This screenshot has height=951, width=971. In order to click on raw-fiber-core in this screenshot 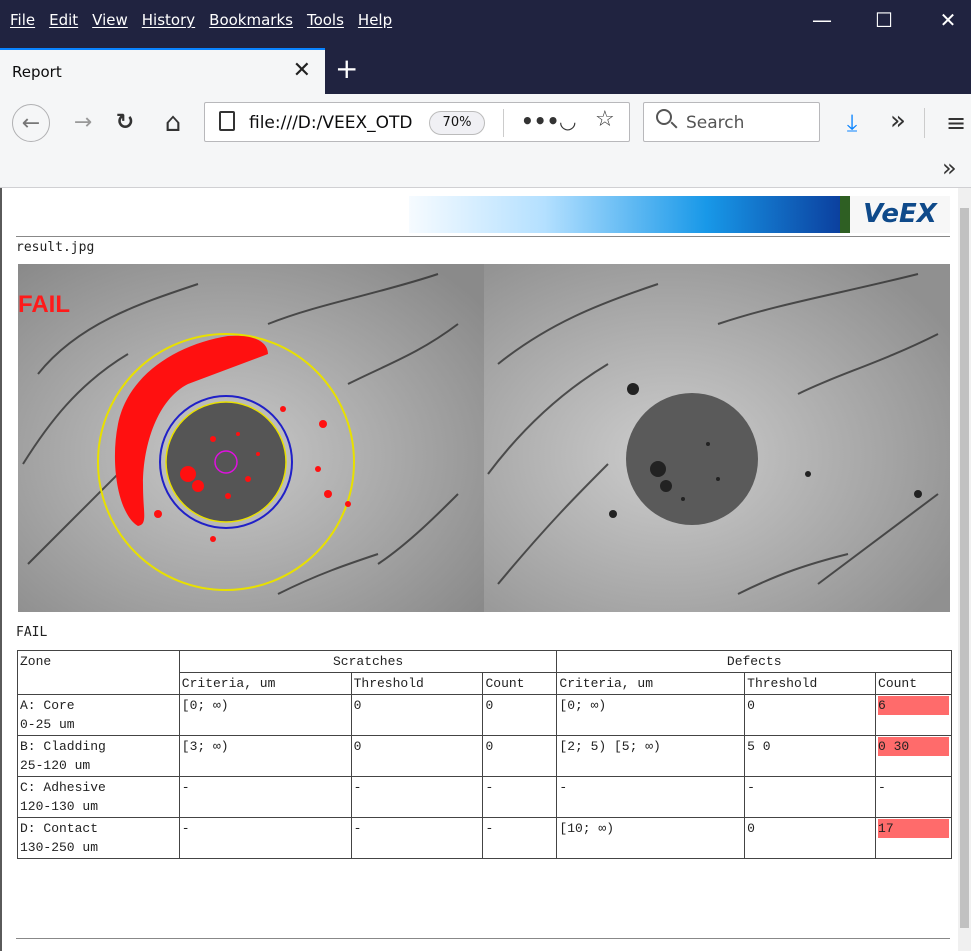, I will do `click(692, 459)`.